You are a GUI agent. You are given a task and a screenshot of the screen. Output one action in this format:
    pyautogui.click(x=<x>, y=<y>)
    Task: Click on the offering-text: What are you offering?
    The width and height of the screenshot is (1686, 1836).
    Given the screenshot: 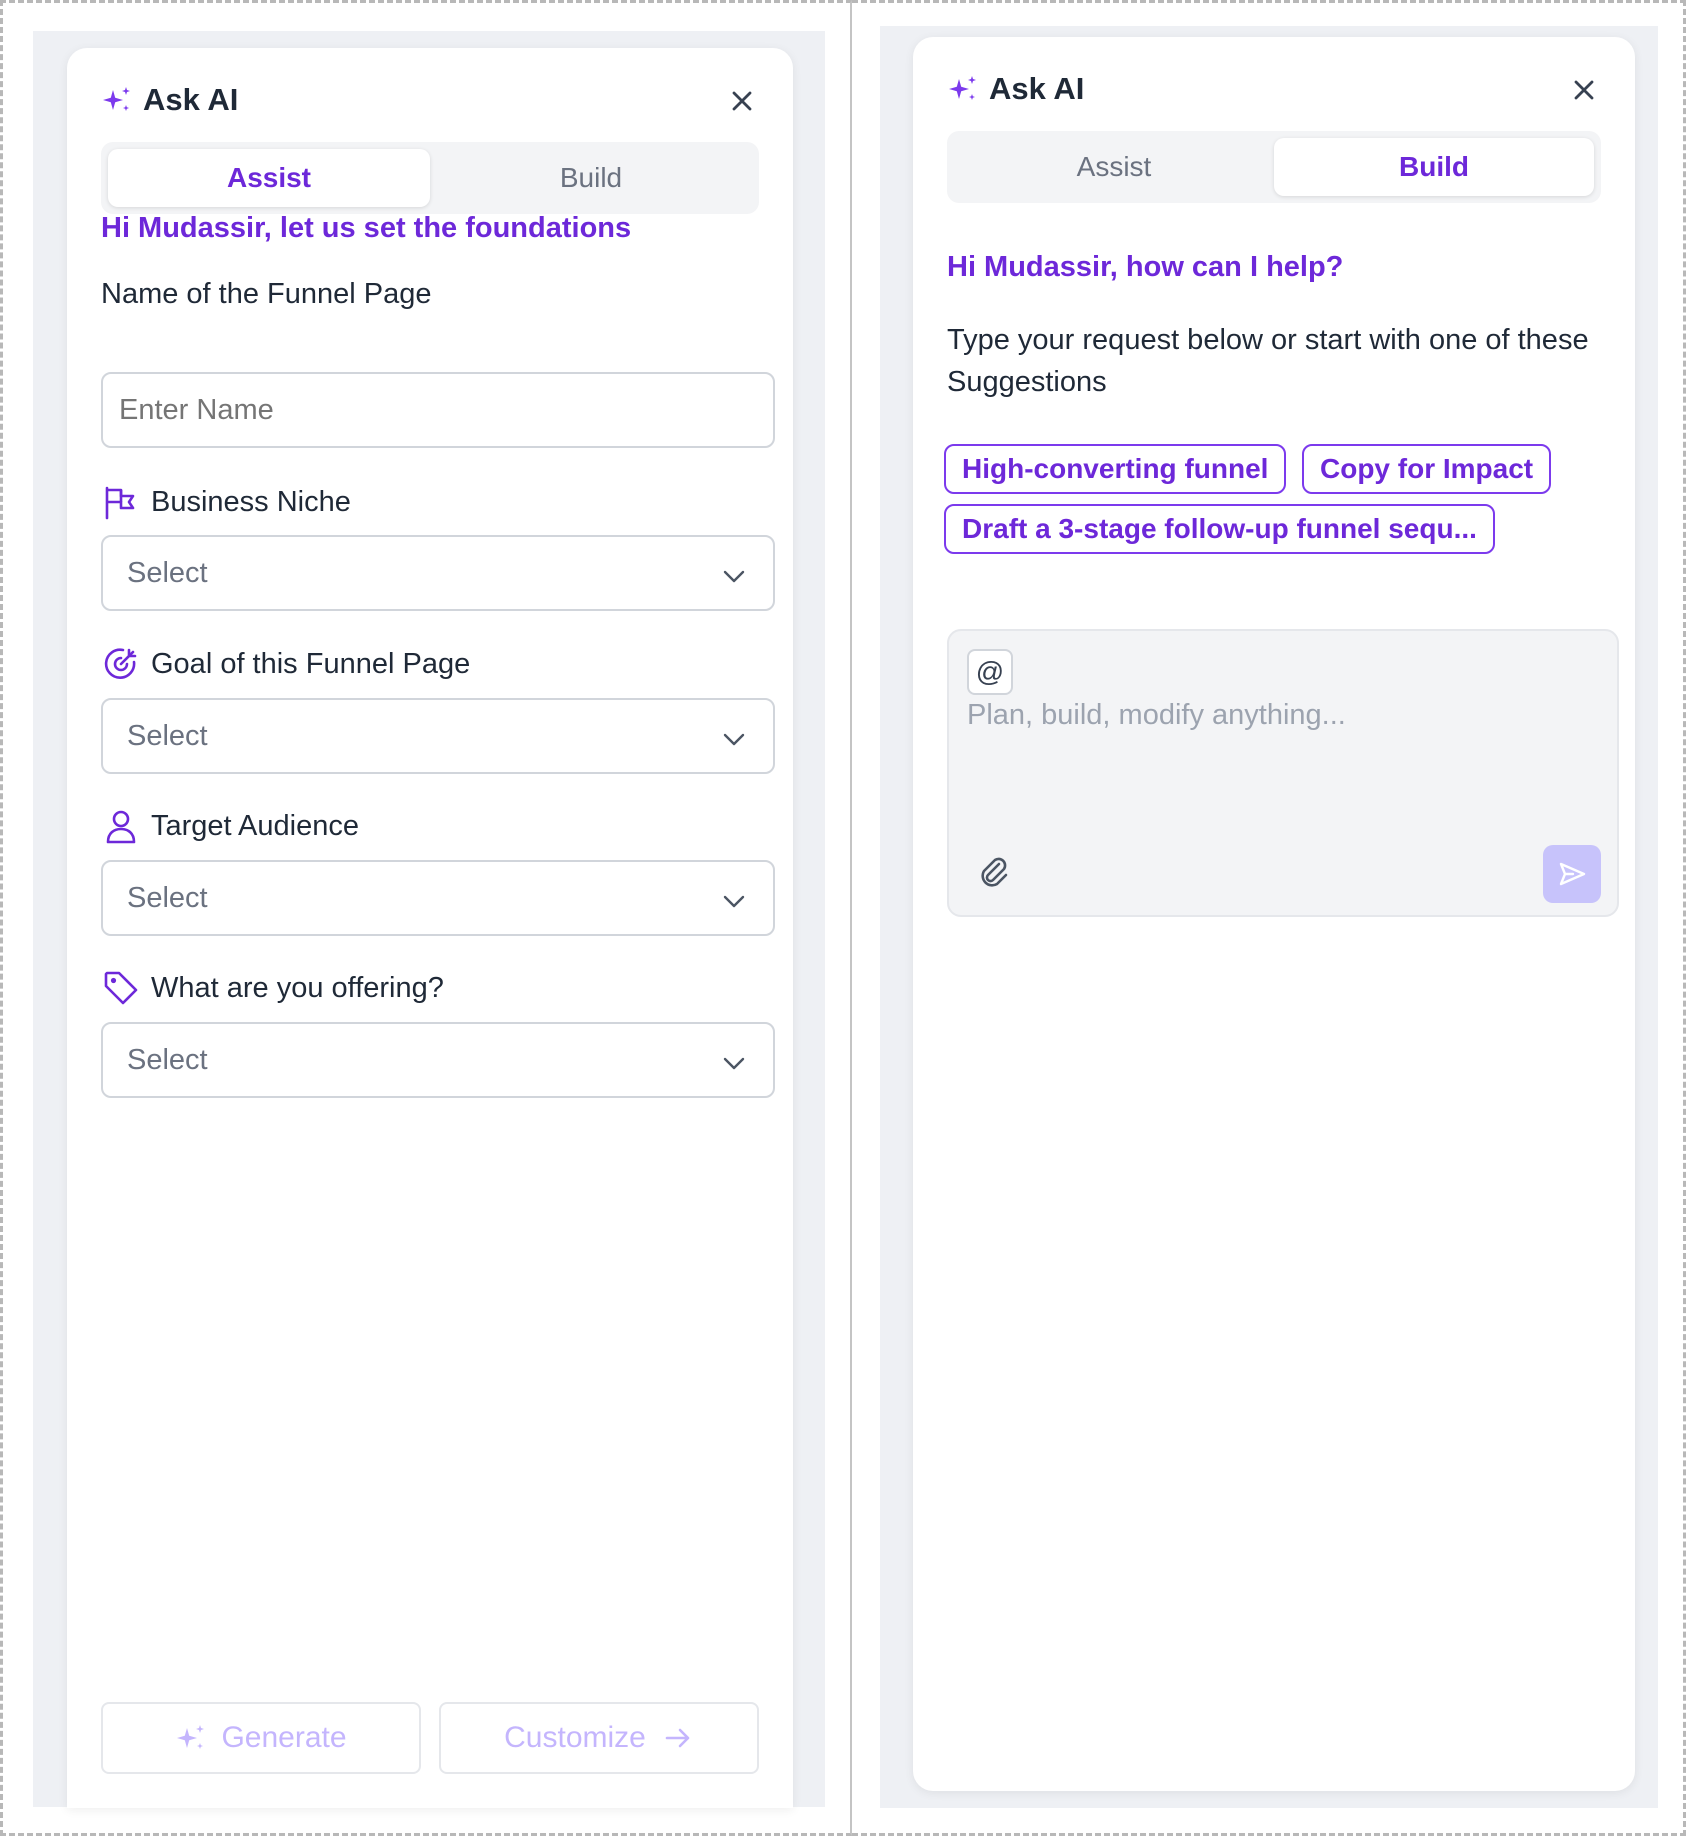 What is the action you would take?
    pyautogui.click(x=297, y=987)
    